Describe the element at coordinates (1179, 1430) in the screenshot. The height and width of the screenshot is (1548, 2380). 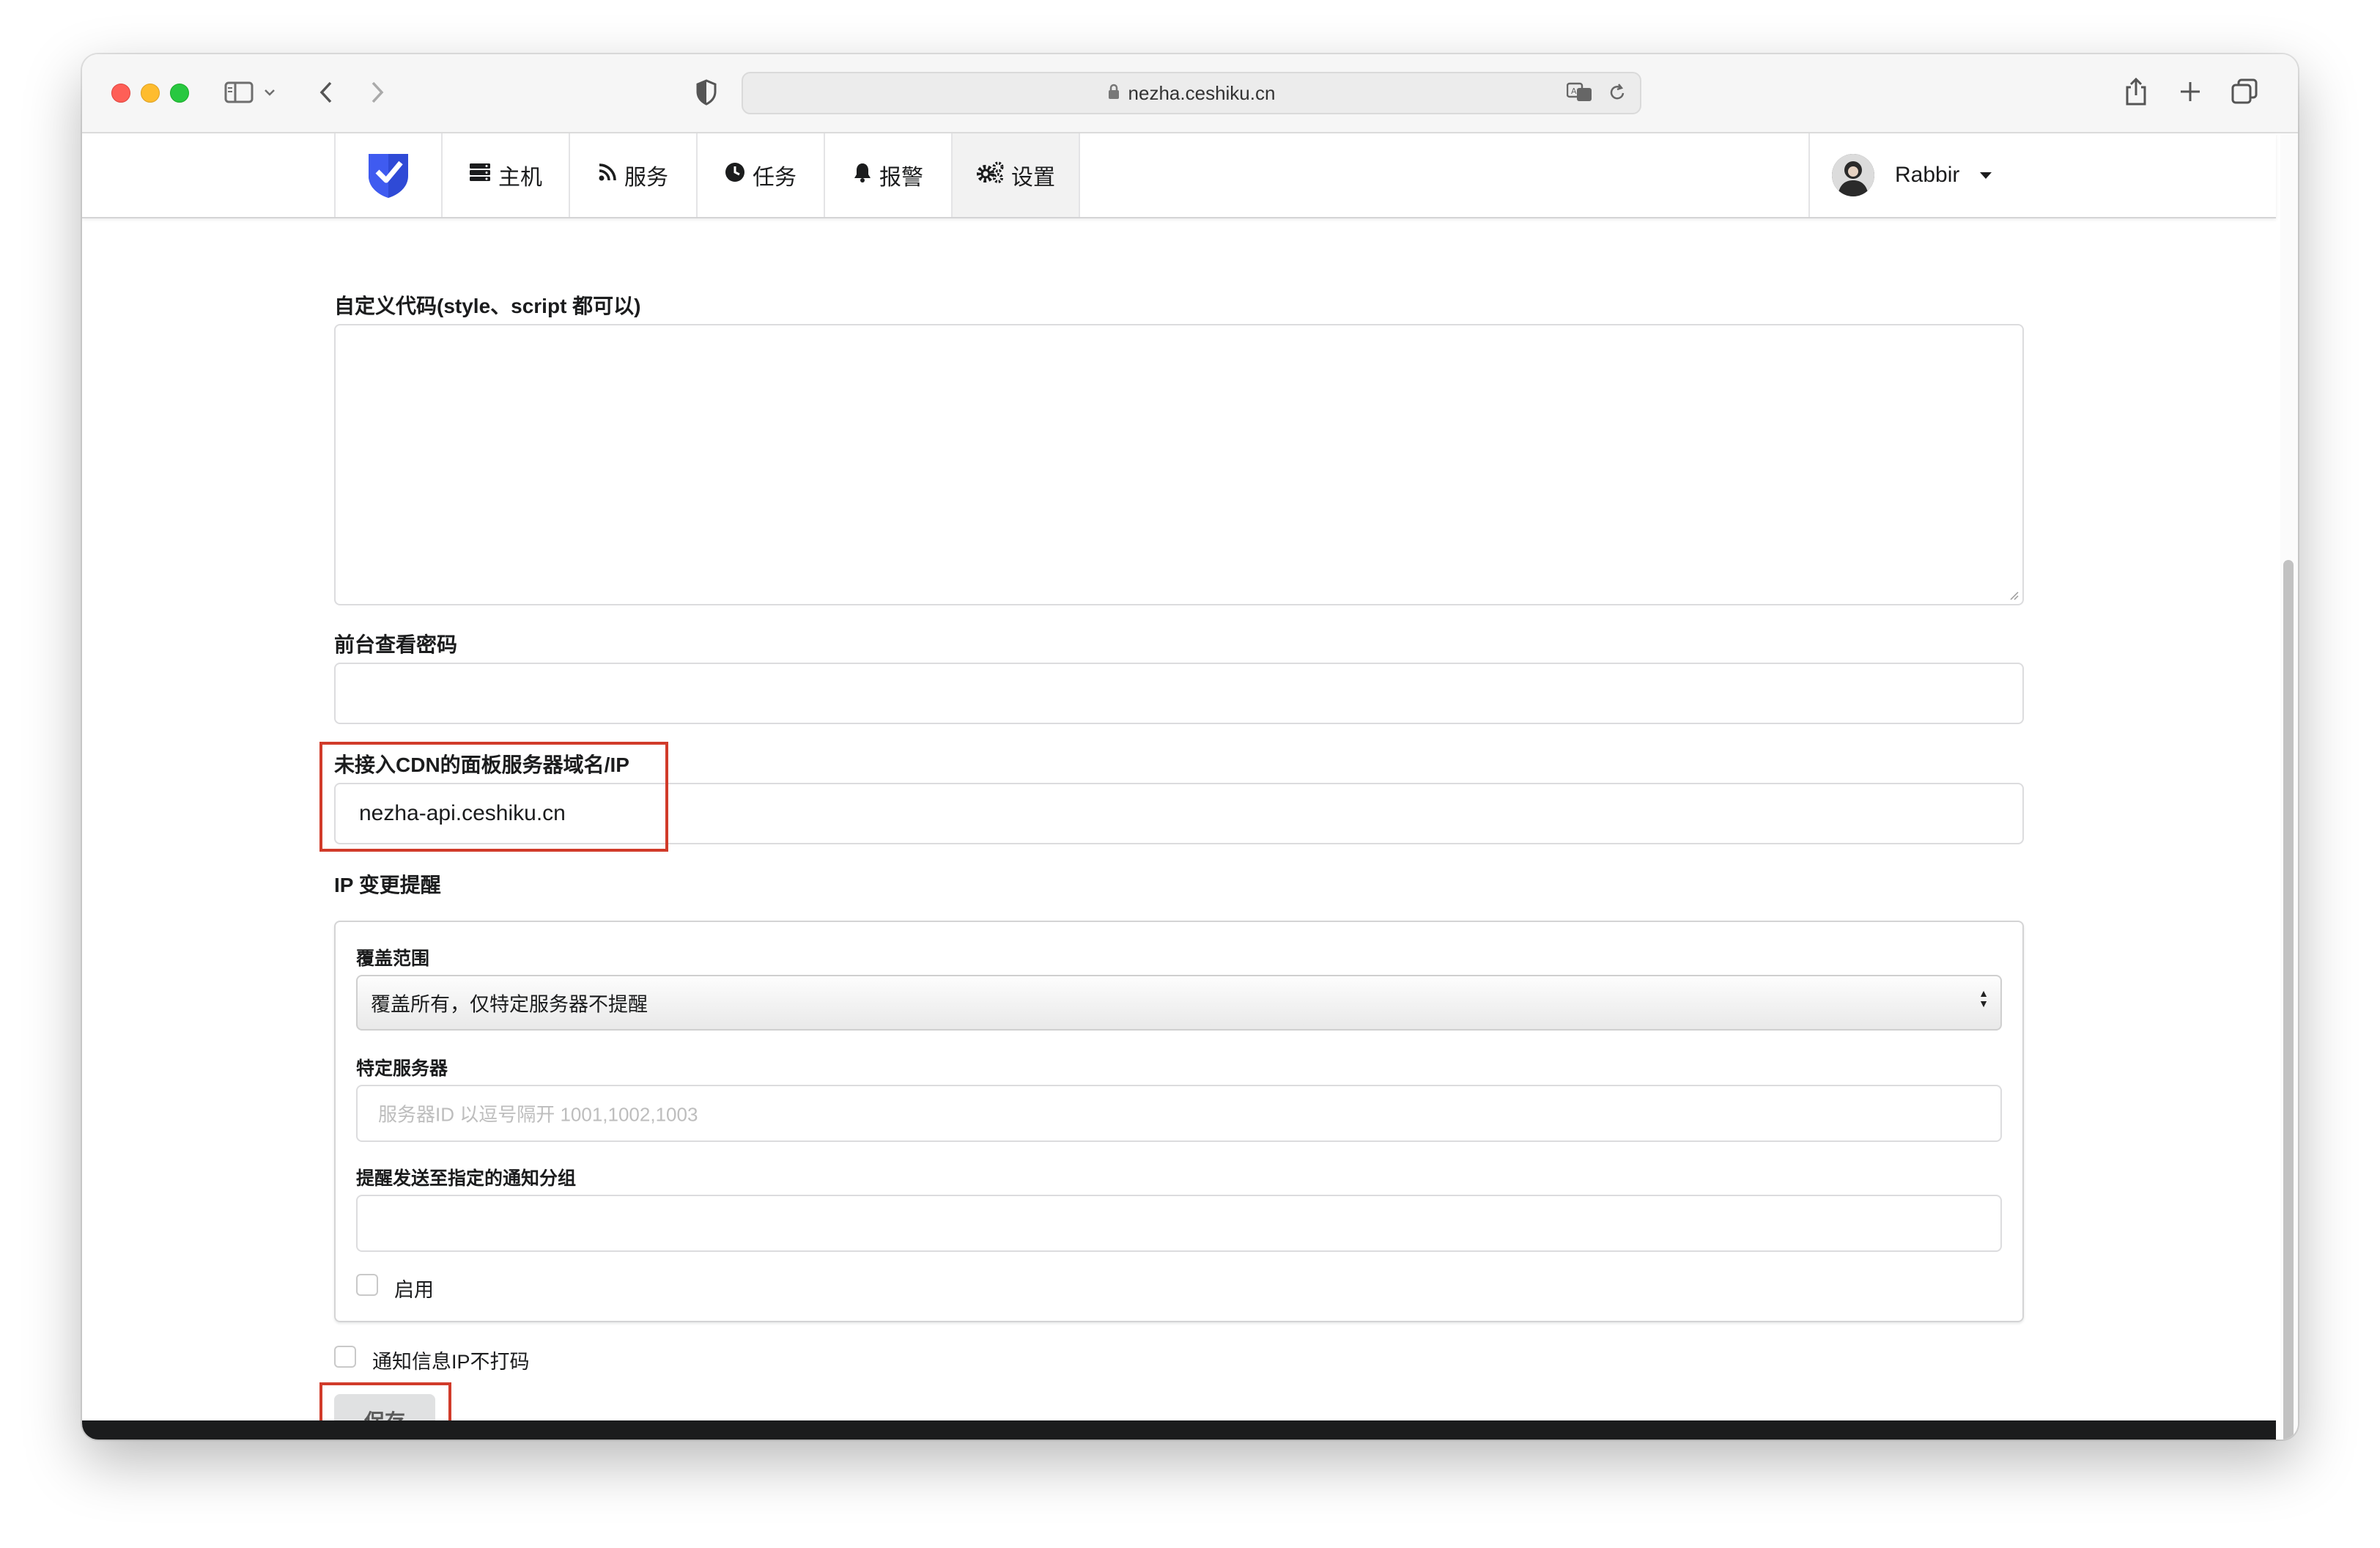
I see `footer` at that location.